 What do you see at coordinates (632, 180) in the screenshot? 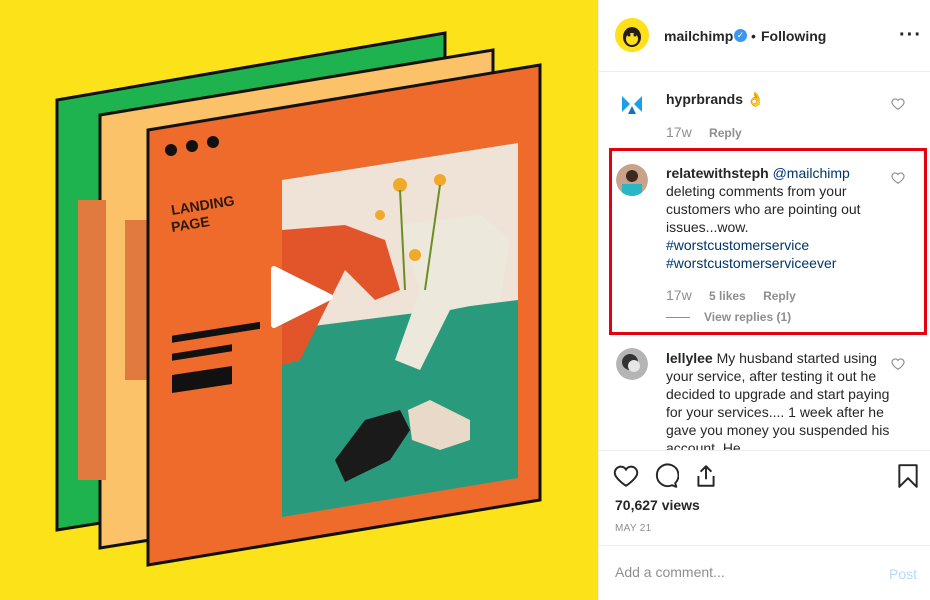
I see `relatewithsteph-avatar` at bounding box center [632, 180].